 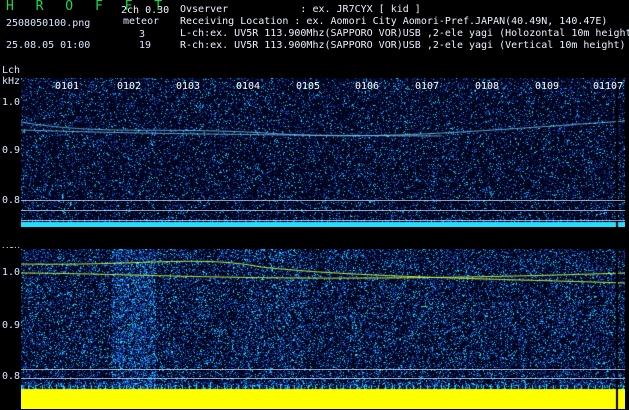 I want to click on filename-text: 2508050100.png, so click(x=48, y=23).